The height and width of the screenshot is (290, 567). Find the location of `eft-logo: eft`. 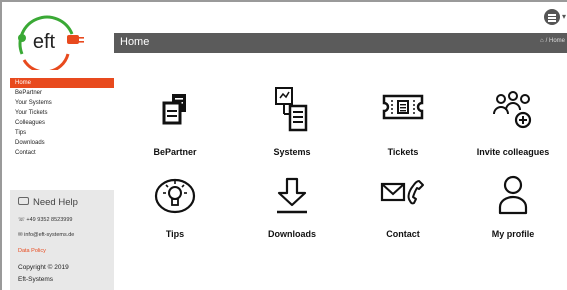

eft-logo: eft is located at coordinates (50, 42).